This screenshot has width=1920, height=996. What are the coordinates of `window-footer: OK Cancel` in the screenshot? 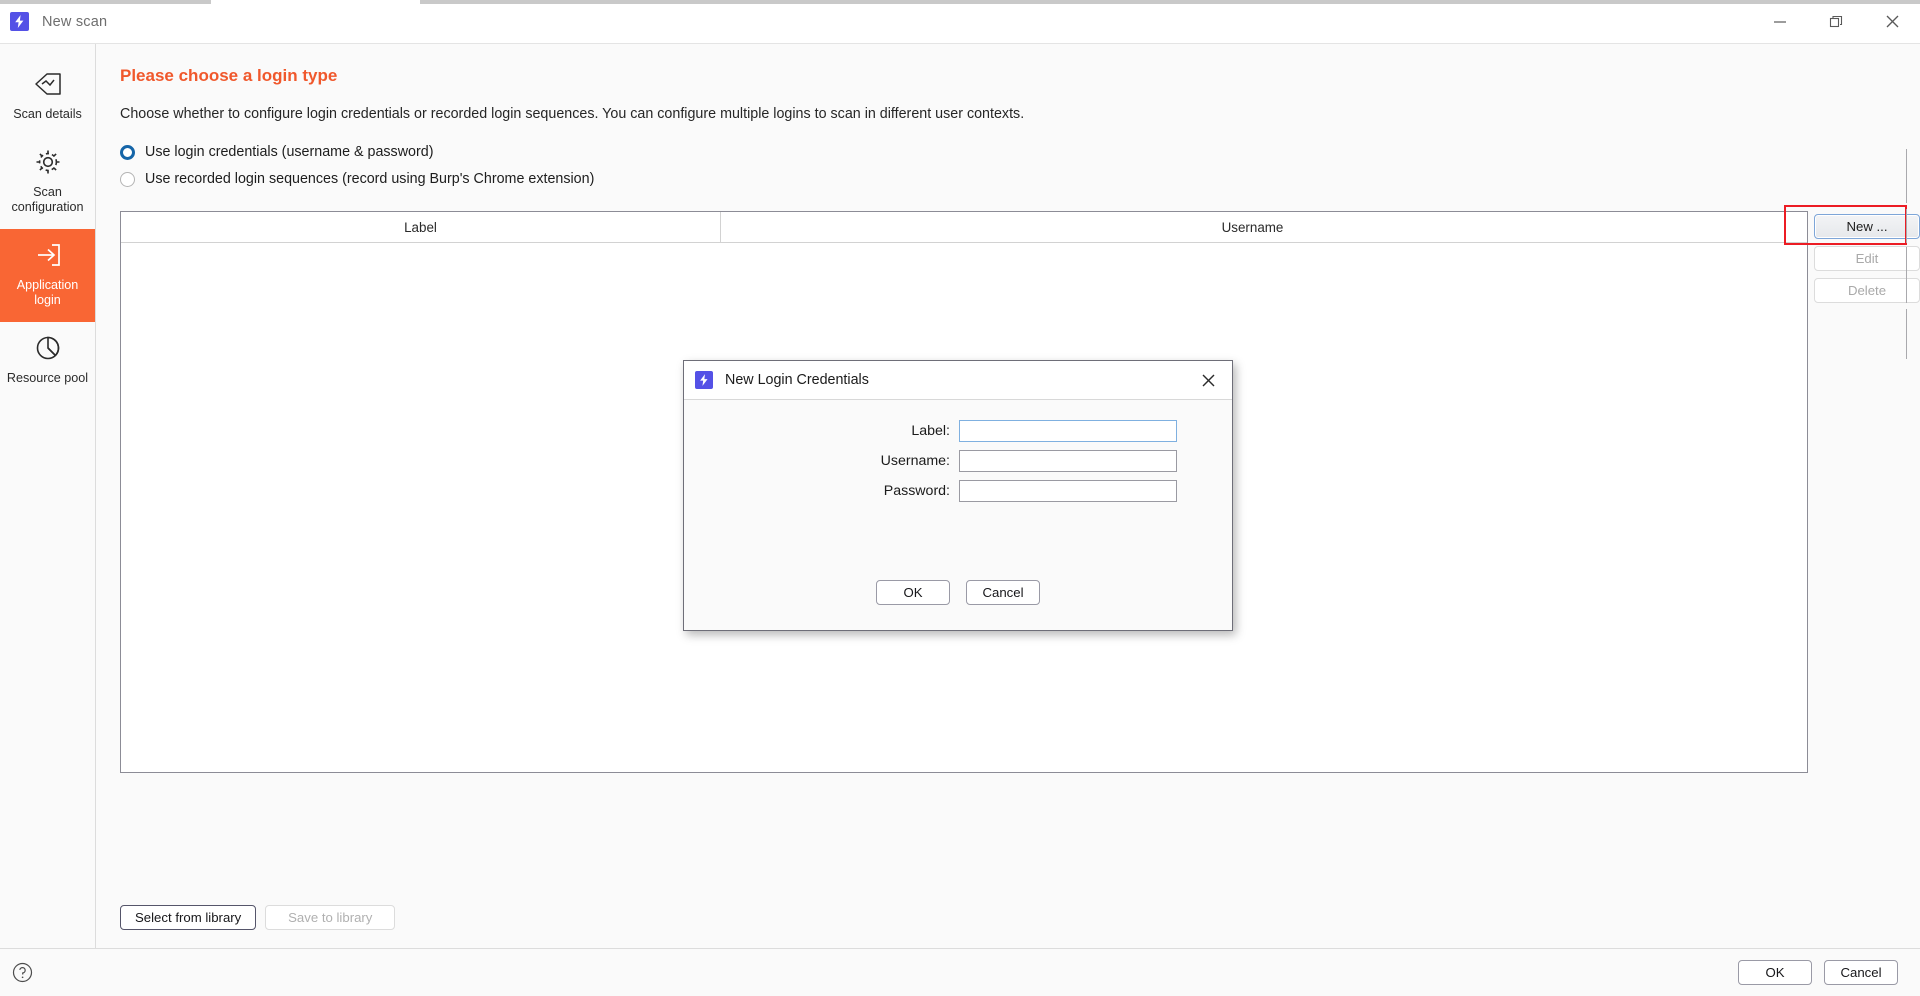 It's located at (960, 972).